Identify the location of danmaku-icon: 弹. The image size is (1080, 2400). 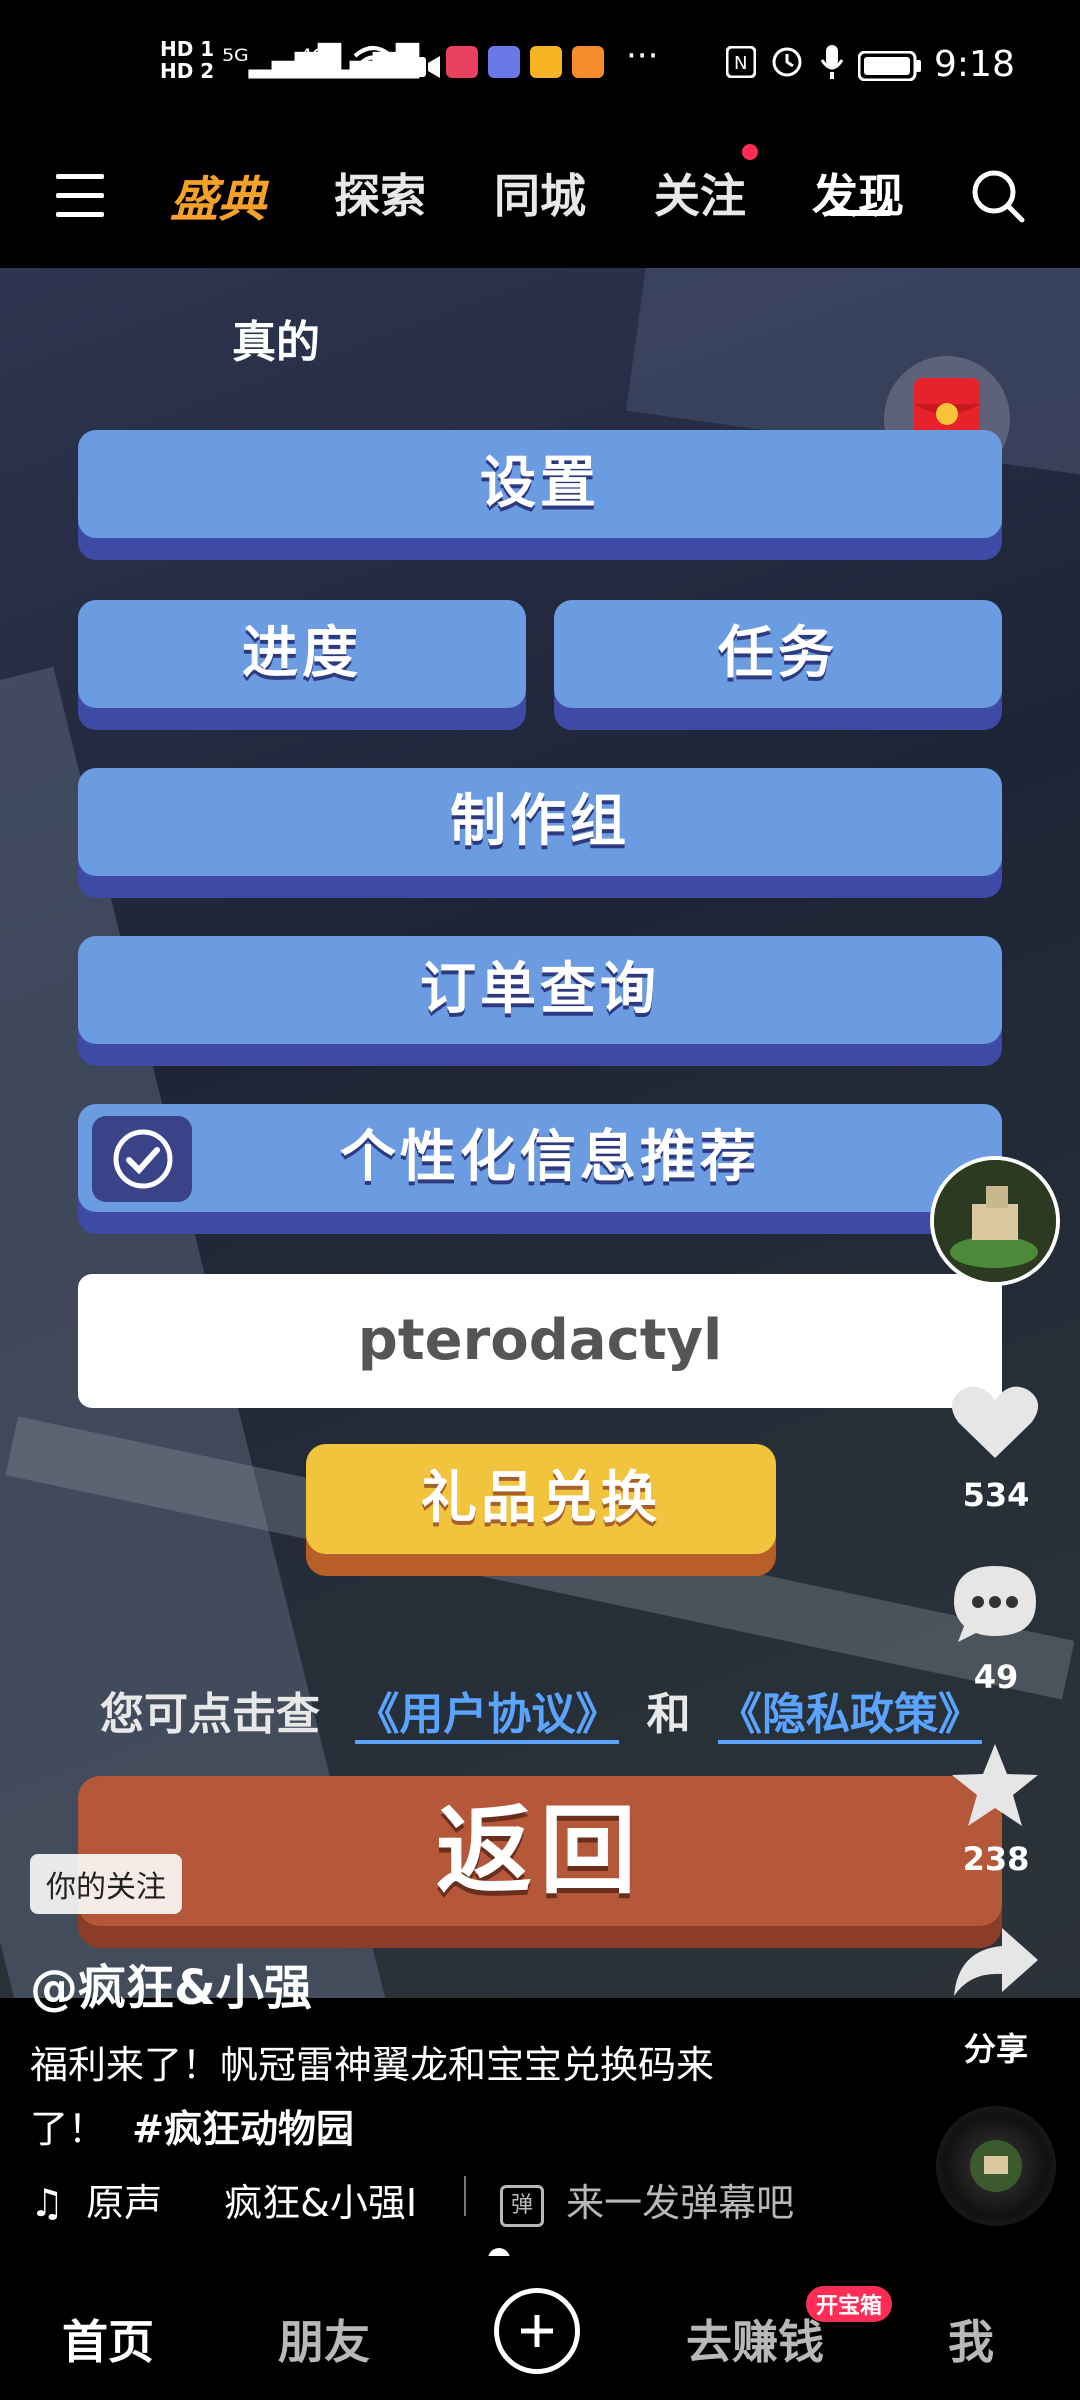
(522, 2205).